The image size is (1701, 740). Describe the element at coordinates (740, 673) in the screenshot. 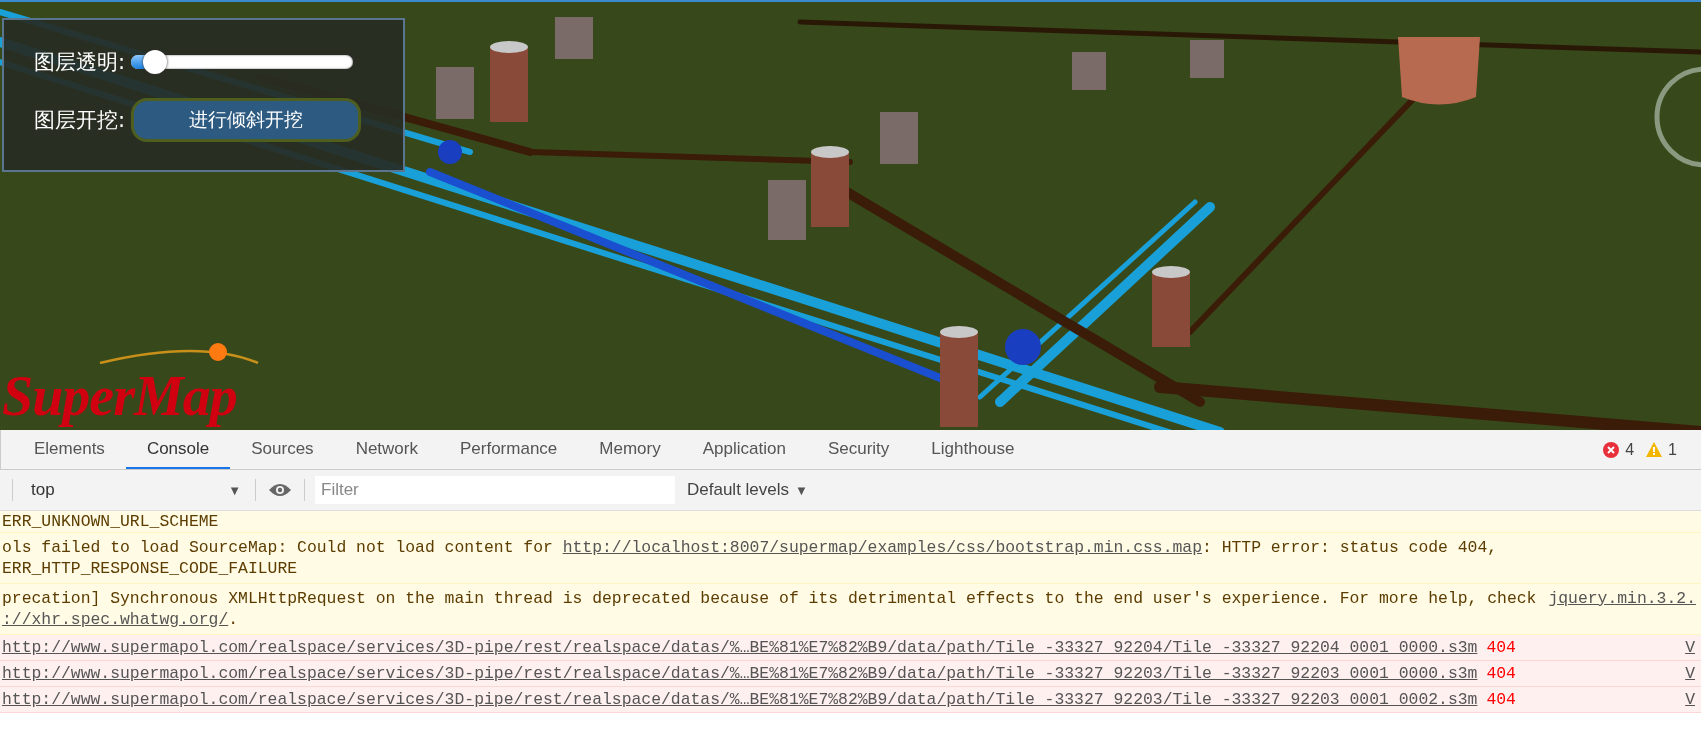

I see `message-link: http://www.supermapol.com/realspace/services/3D-pipe/rest/realspace/datas/%…BE%81%E7%82%B9/data/path/Tile_-33327_92203/Tile_-33327_92203_0001_0000.s3m` at that location.